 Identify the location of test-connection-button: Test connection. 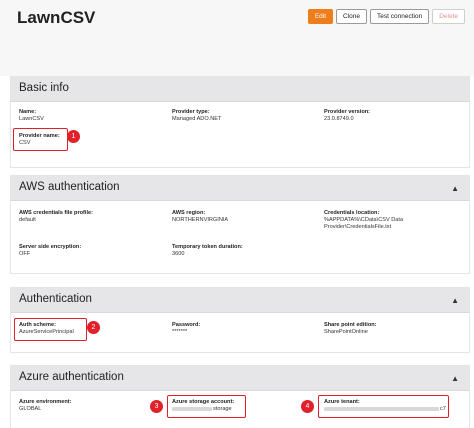
(400, 16).